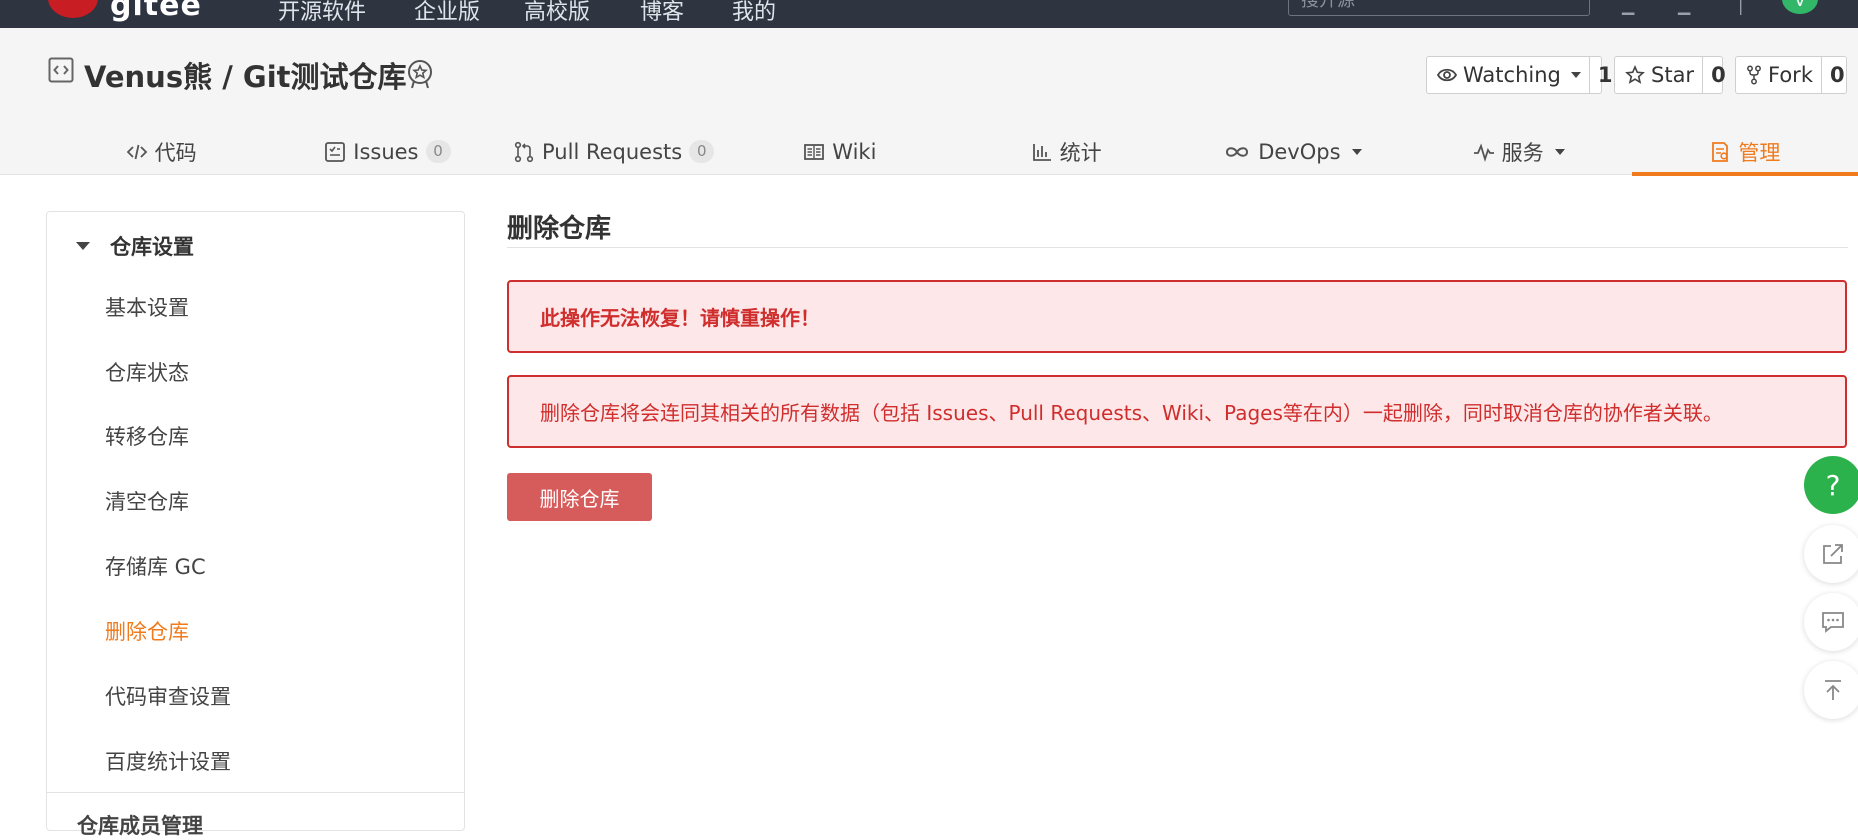  Describe the element at coordinates (1720, 151) in the screenshot. I see `manage-doc-icon` at that location.